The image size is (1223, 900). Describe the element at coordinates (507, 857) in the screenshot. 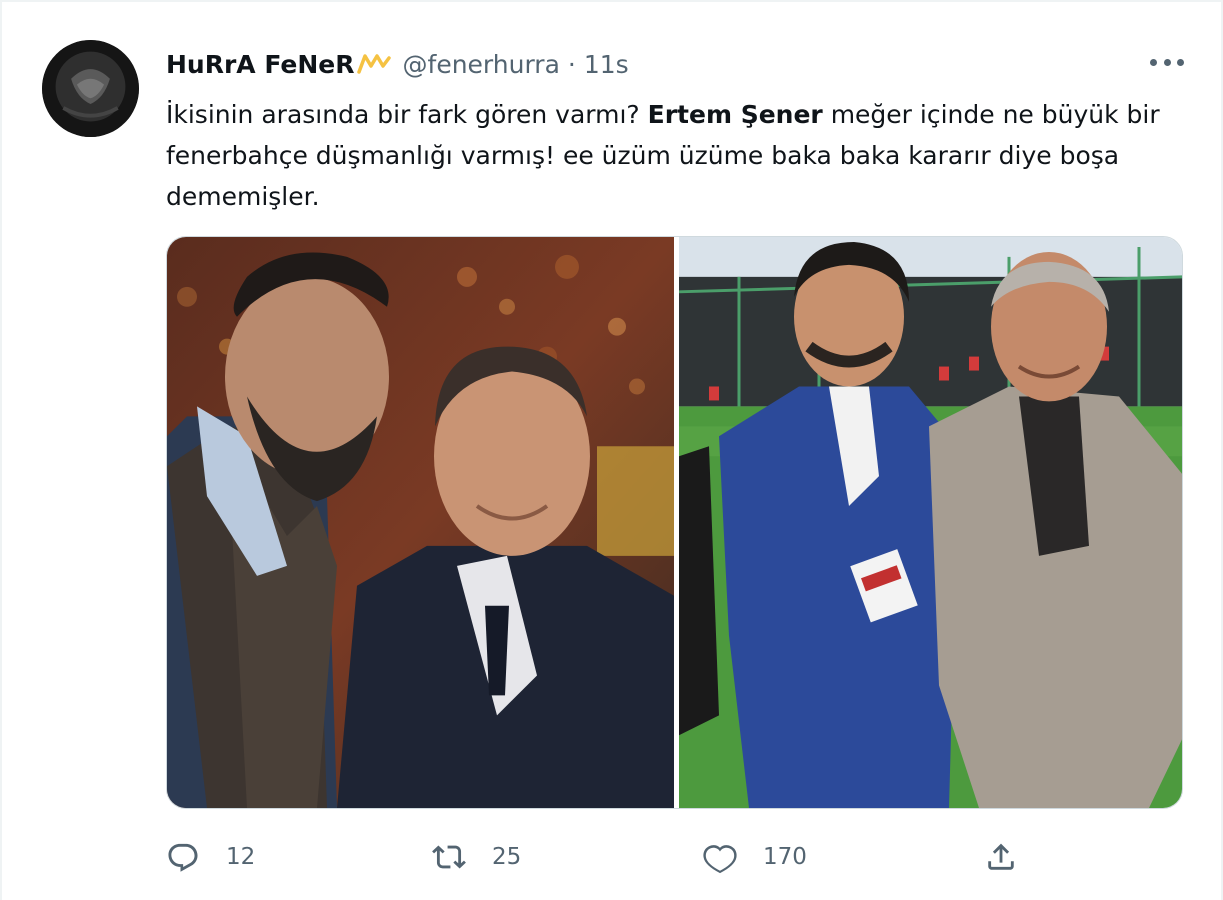

I see `retweet-count: 25` at that location.